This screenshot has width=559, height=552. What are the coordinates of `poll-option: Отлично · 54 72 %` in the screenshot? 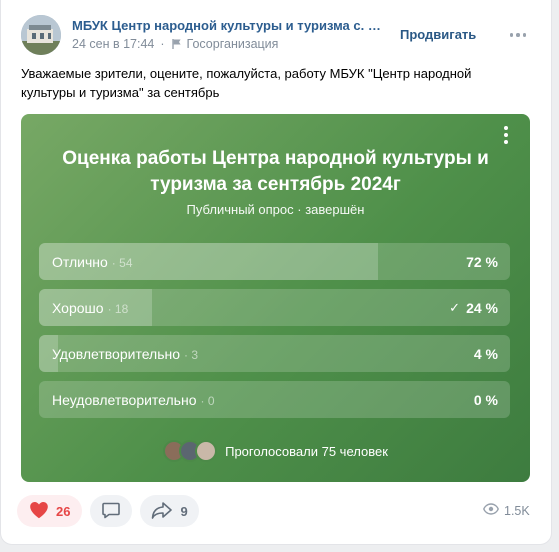 It's located at (274, 261).